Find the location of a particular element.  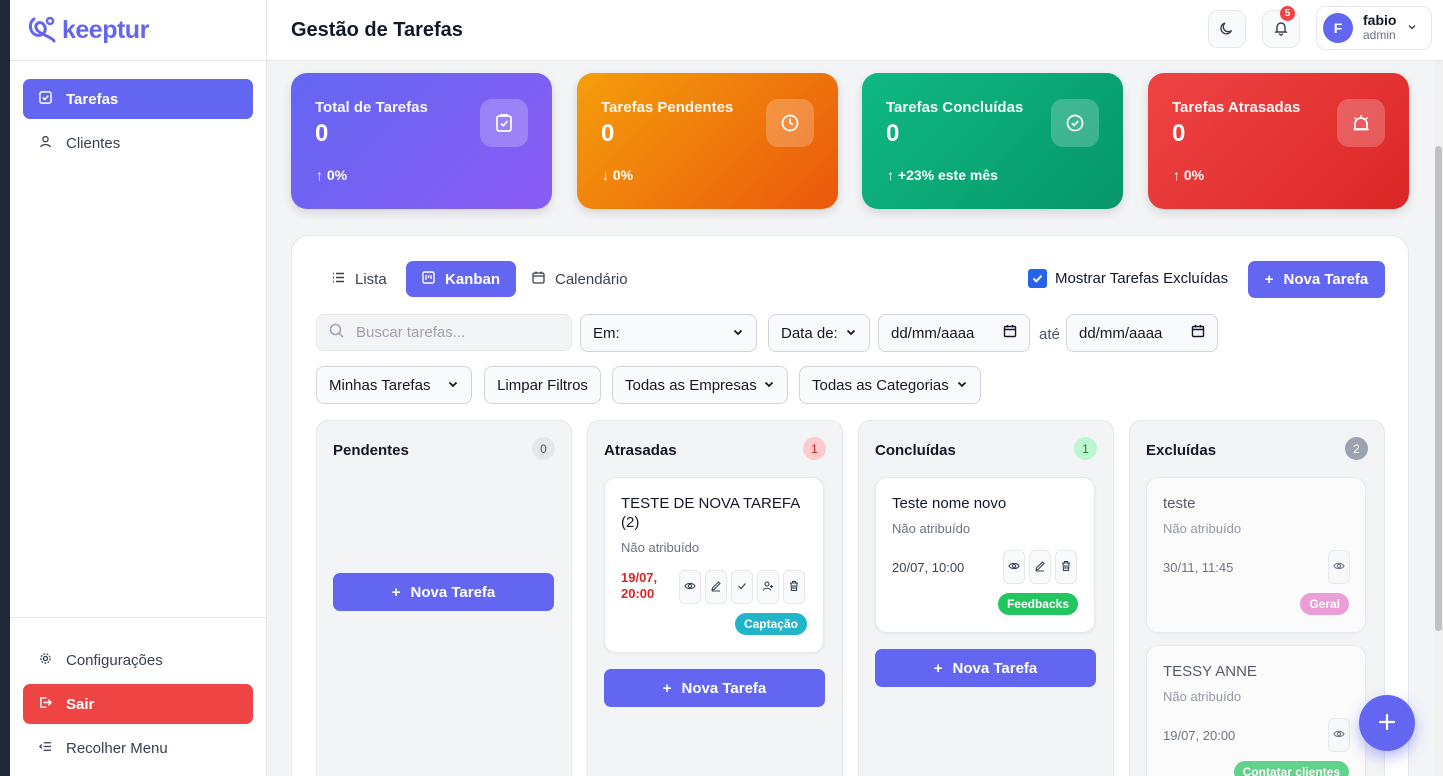

category-tag: Captação is located at coordinates (770, 624).